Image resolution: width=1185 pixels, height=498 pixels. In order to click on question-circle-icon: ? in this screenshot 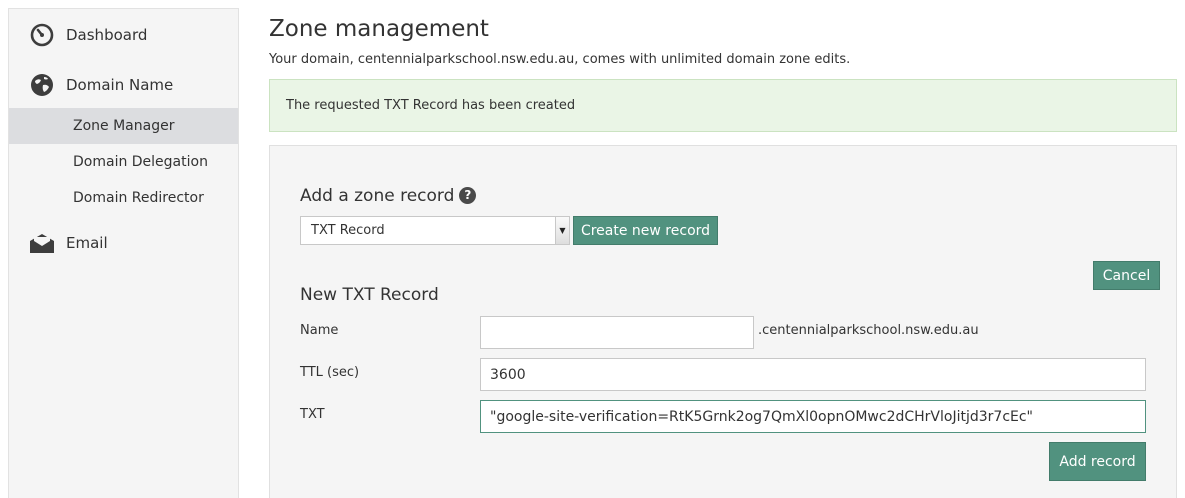, I will do `click(468, 195)`.